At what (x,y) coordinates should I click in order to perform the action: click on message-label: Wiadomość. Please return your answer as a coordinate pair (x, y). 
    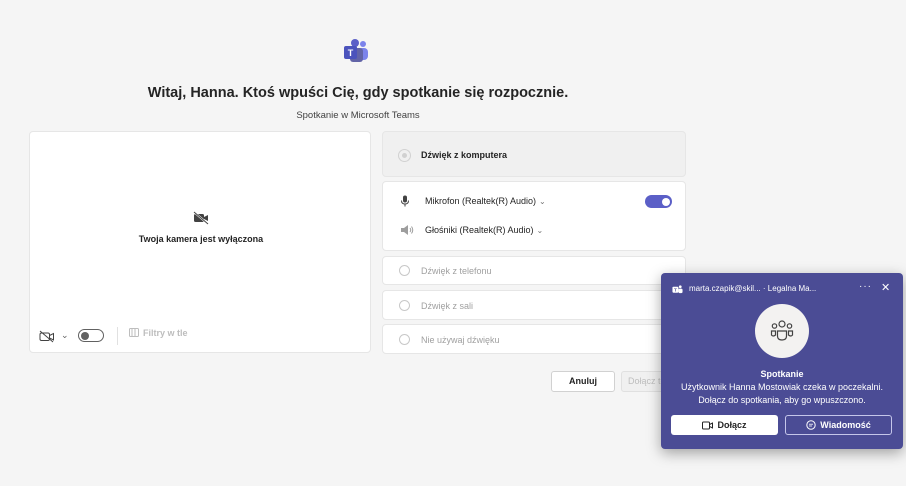
    Looking at the image, I should click on (845, 425).